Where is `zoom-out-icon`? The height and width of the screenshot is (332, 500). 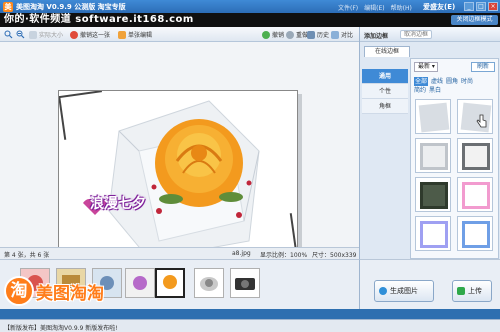 zoom-out-icon is located at coordinates (20, 34).